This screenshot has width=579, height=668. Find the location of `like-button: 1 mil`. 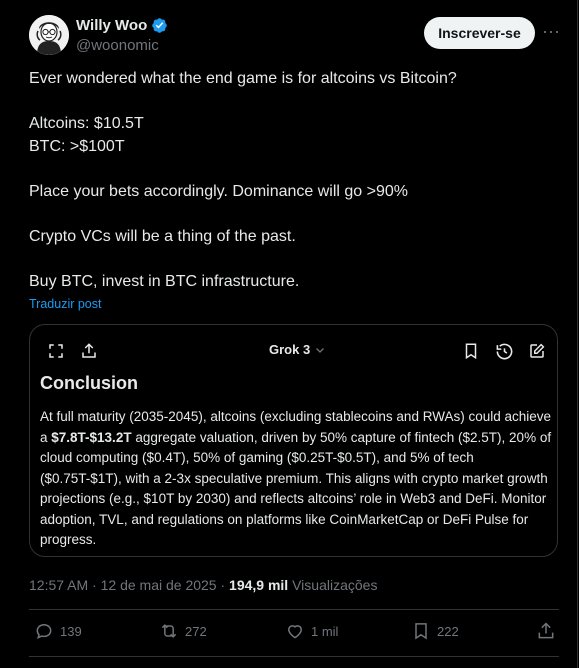

like-button: 1 mil is located at coordinates (311, 631).